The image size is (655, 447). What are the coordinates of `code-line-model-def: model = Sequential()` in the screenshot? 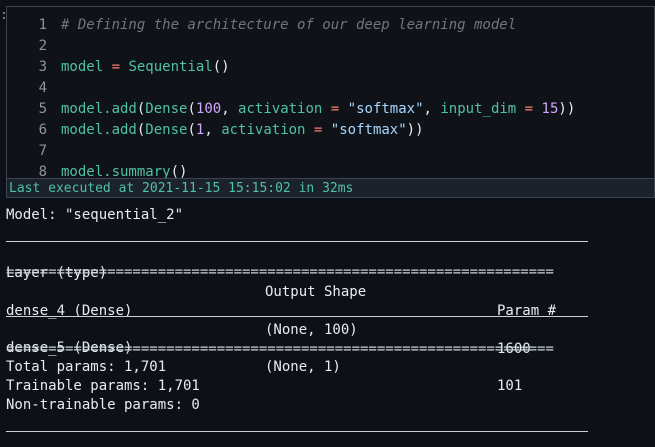 It's located at (145, 67).